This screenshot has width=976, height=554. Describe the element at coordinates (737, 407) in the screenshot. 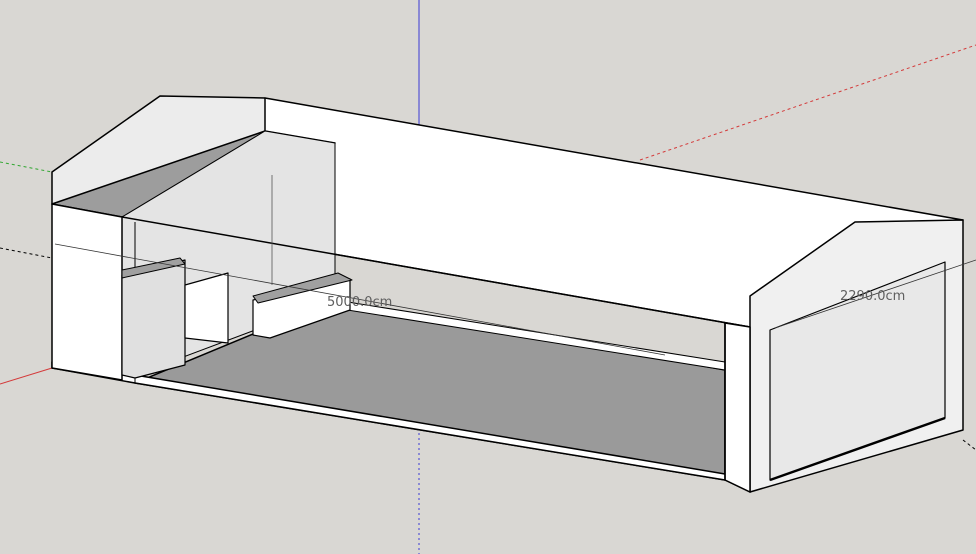

I see `right-wall-pillar` at that location.